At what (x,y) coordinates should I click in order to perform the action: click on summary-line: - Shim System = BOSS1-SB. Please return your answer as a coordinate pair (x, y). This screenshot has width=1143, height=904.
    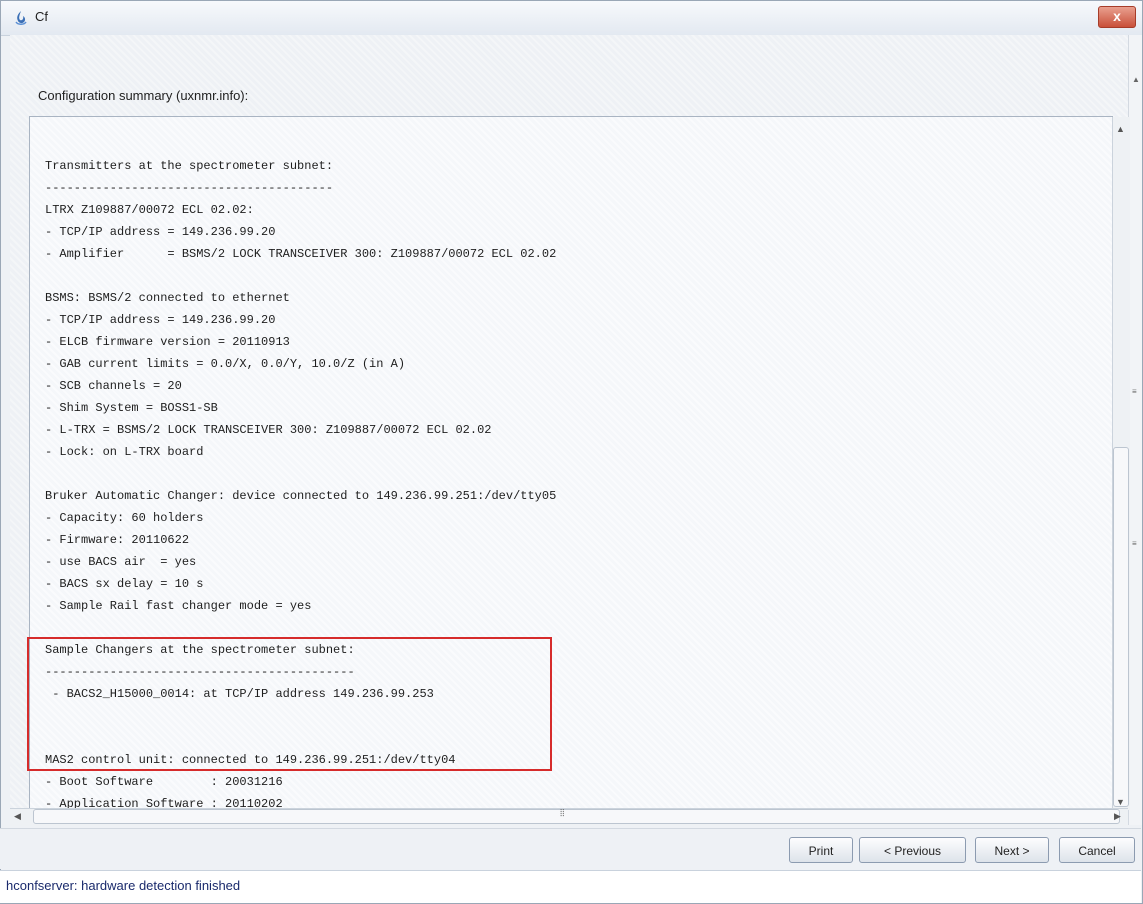
    Looking at the image, I should click on (131, 408).